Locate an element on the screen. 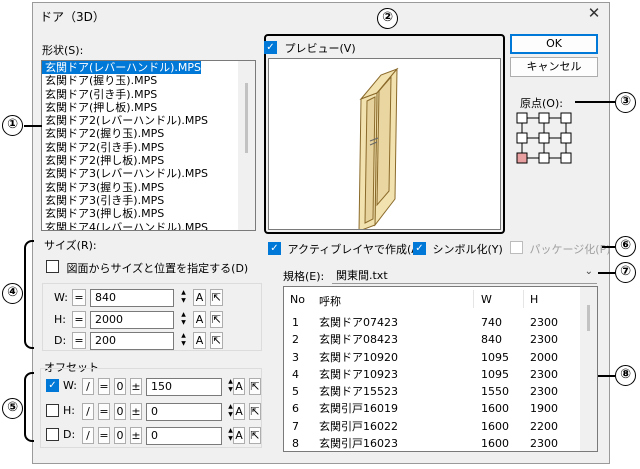 Image resolution: width=640 pixels, height=469 pixels. size-w-a-button: A is located at coordinates (199, 297).